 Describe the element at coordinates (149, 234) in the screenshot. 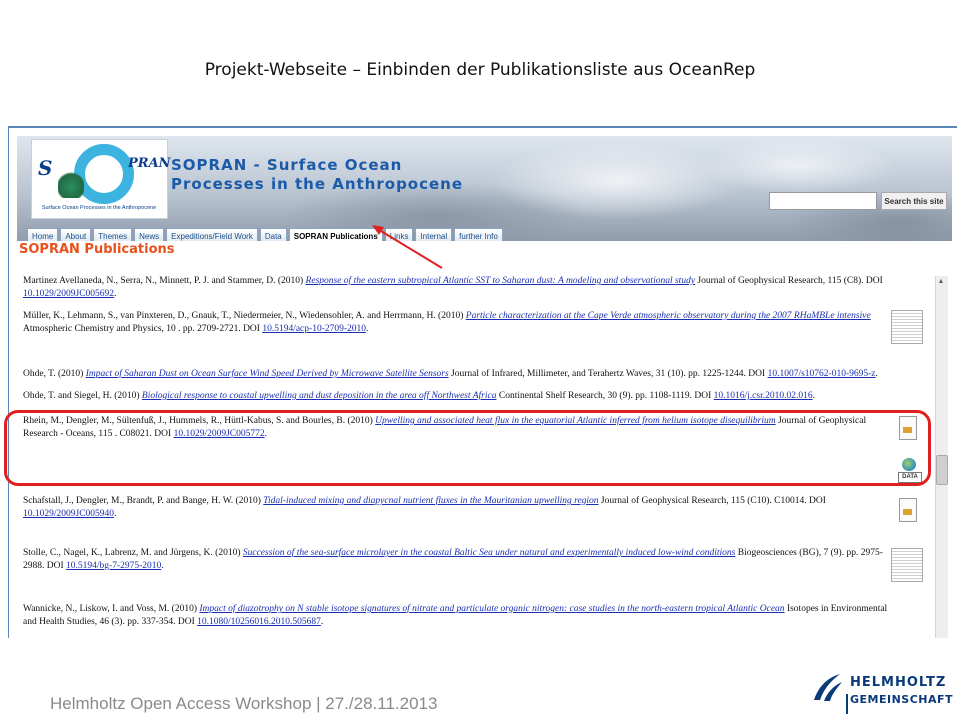

I see `tab-news: News` at that location.